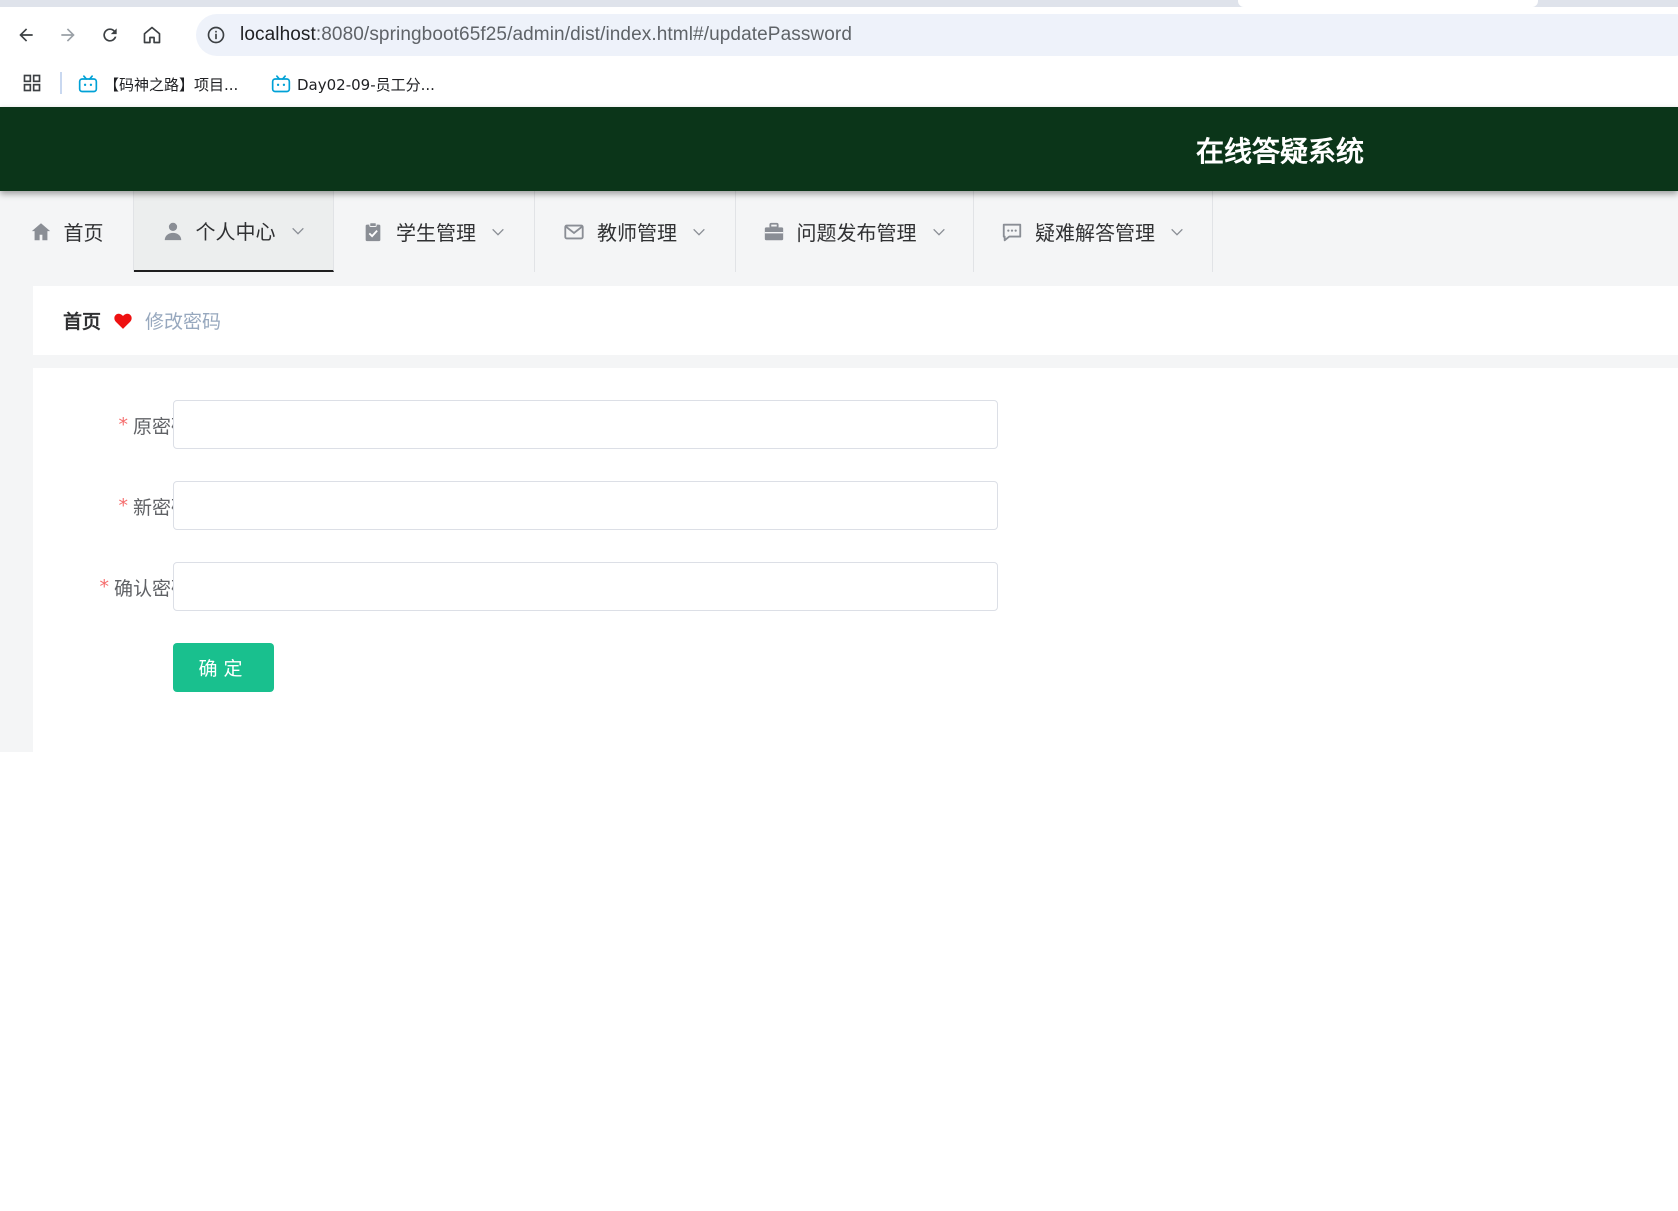  I want to click on breadcrumb-current: 修改密码, so click(183, 322).